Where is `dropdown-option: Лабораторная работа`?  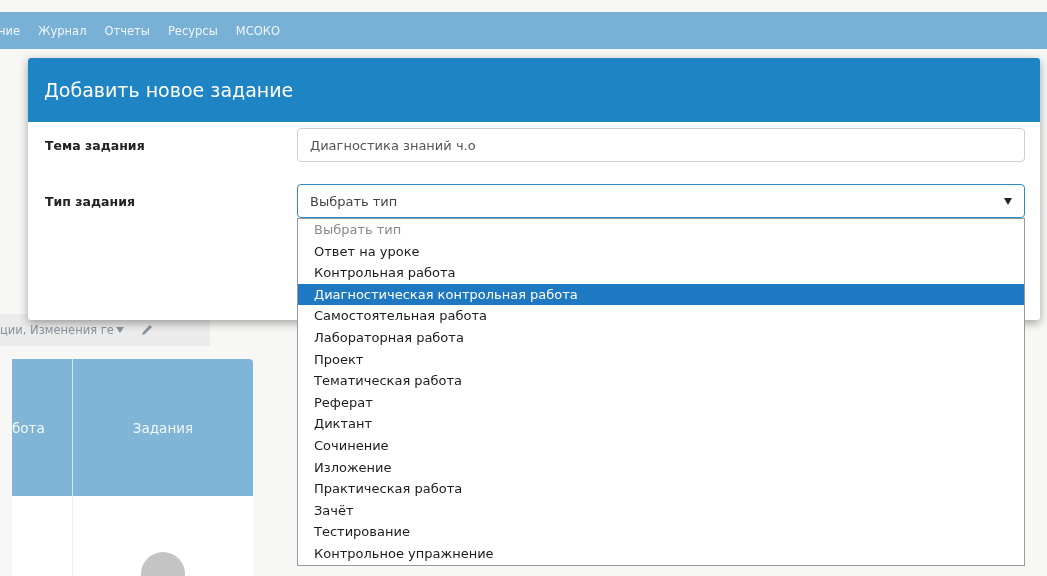 dropdown-option: Лабораторная работа is located at coordinates (661, 337).